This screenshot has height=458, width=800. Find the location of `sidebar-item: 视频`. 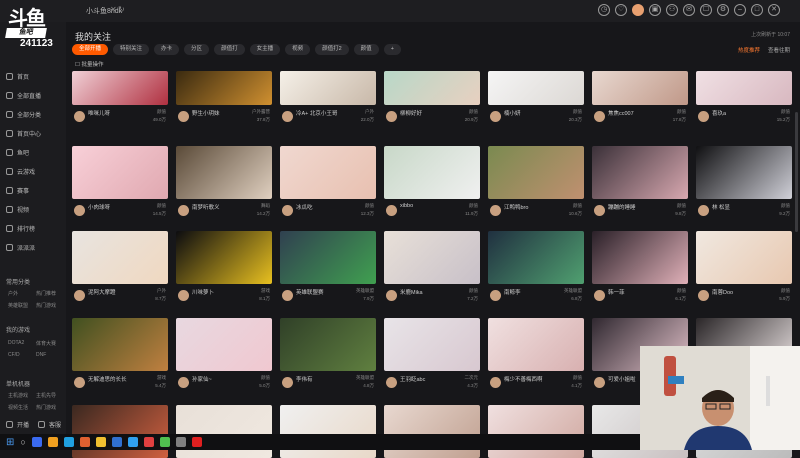

sidebar-item: 视频 is located at coordinates (17, 209).